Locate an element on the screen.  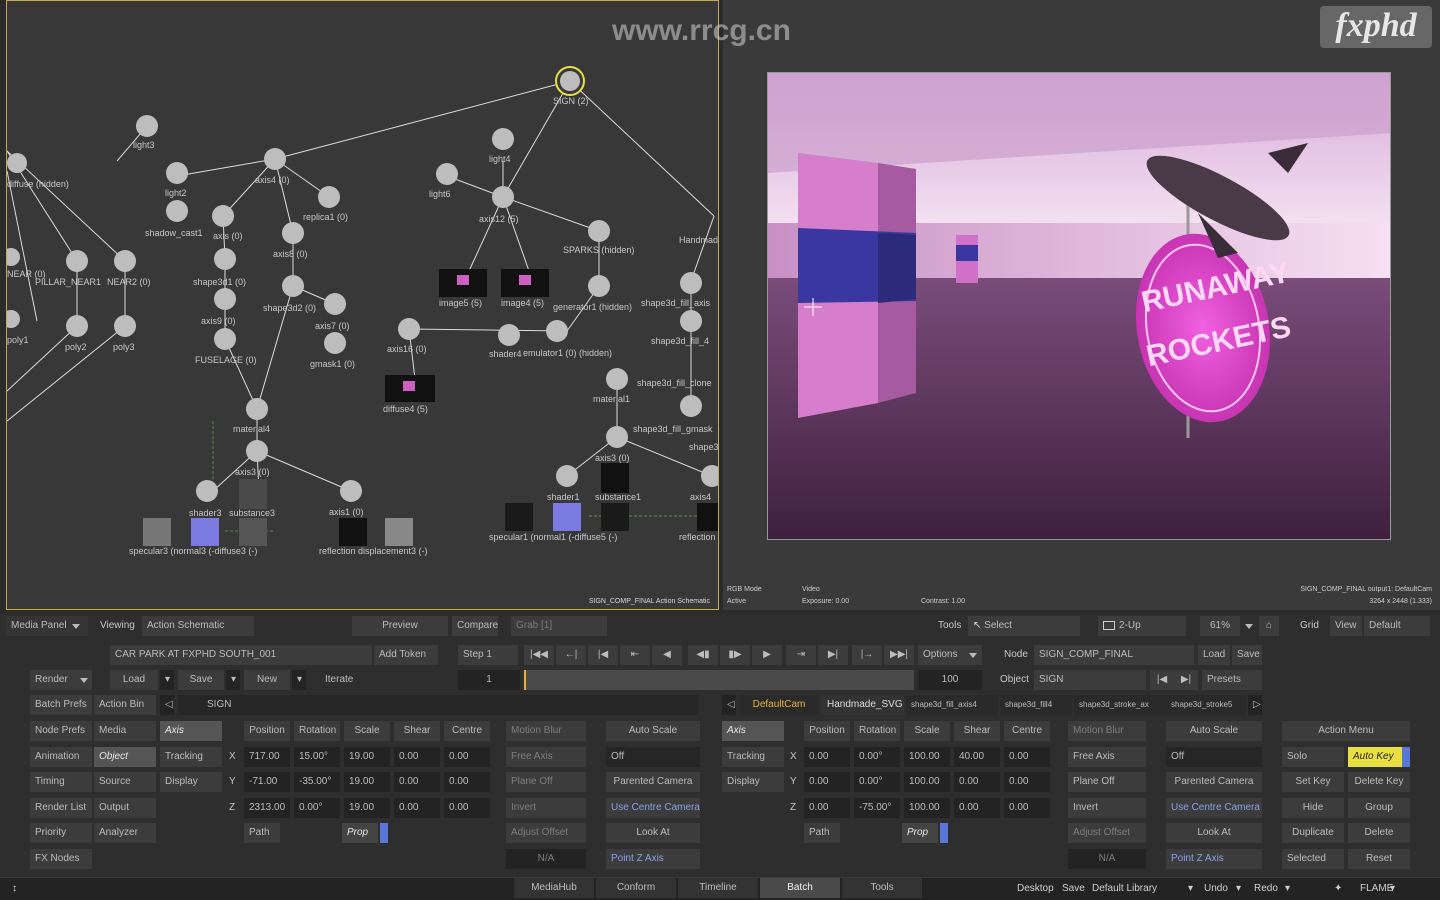
tabs-right-icon: ▷ is located at coordinates (1255, 705).